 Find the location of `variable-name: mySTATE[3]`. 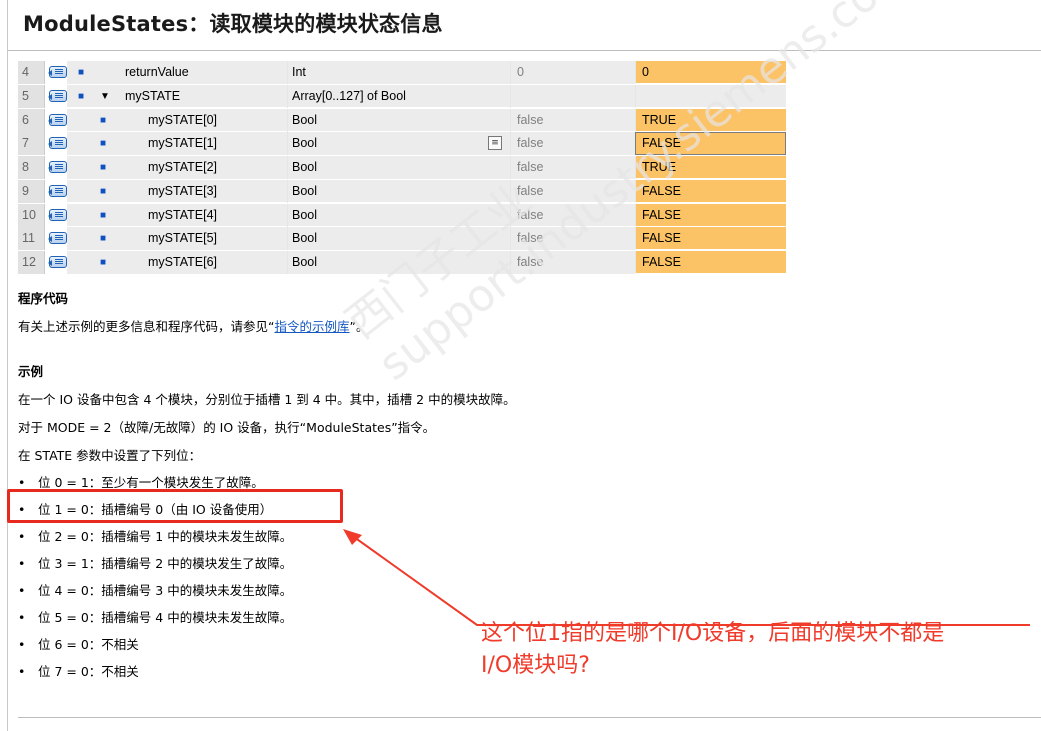

variable-name: mySTATE[3] is located at coordinates (182, 190).